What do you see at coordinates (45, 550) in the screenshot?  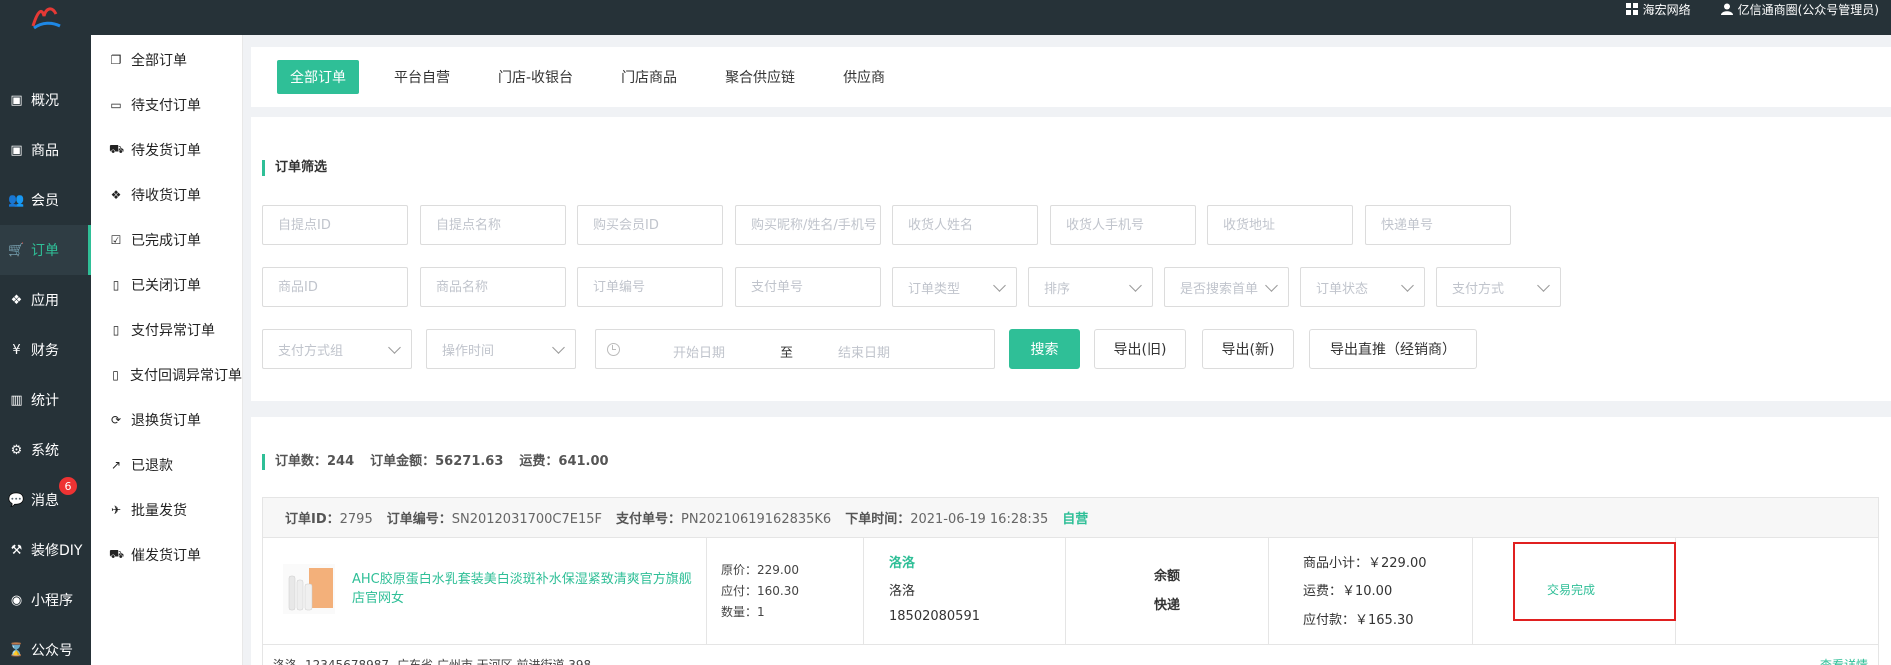 I see `sidebar-item-9: ⚒ 装修DIY` at bounding box center [45, 550].